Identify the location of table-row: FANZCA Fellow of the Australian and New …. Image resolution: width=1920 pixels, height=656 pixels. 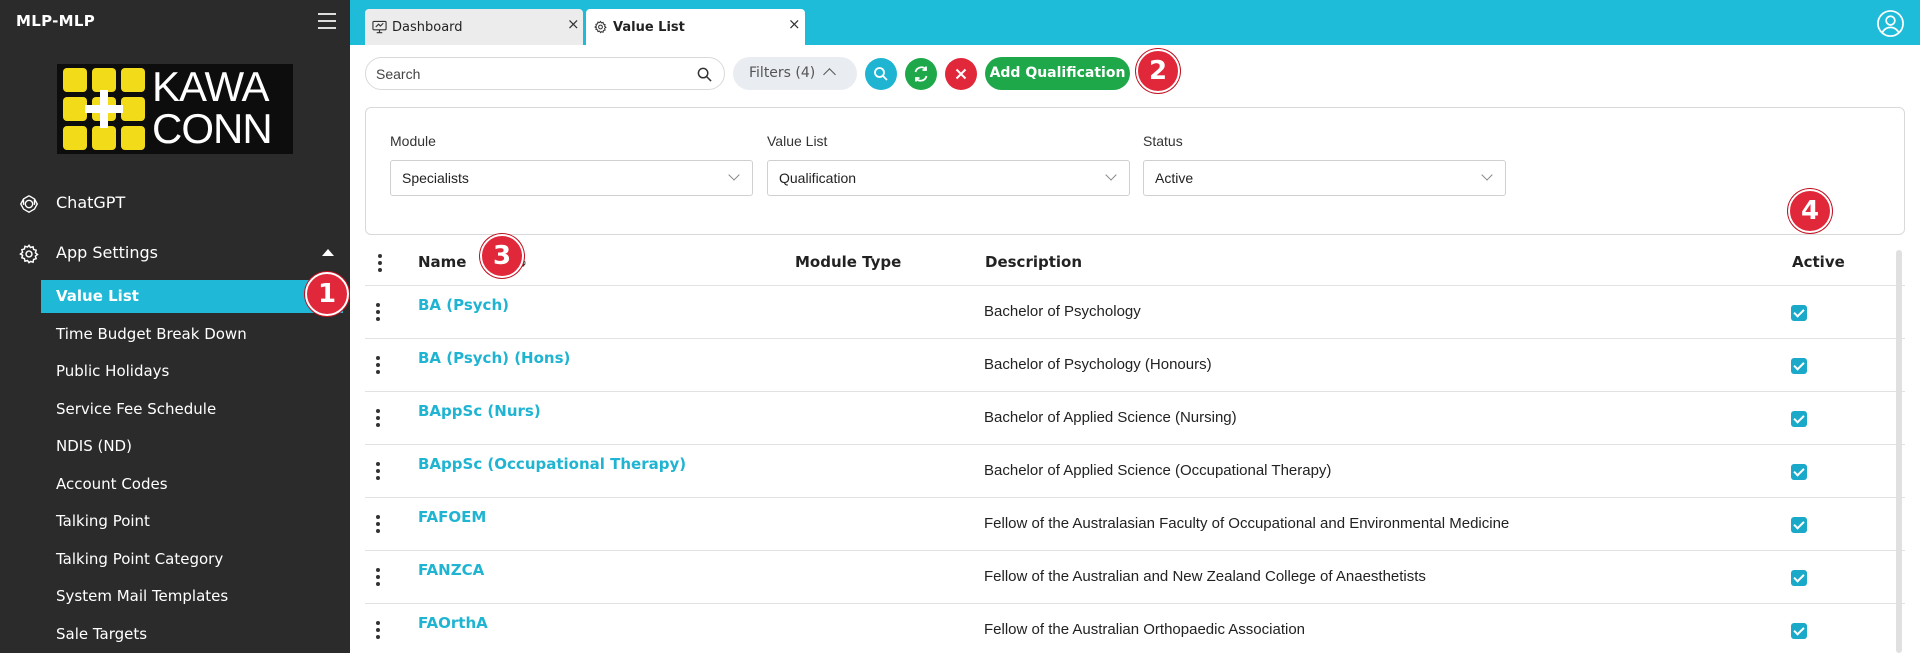
(1135, 576).